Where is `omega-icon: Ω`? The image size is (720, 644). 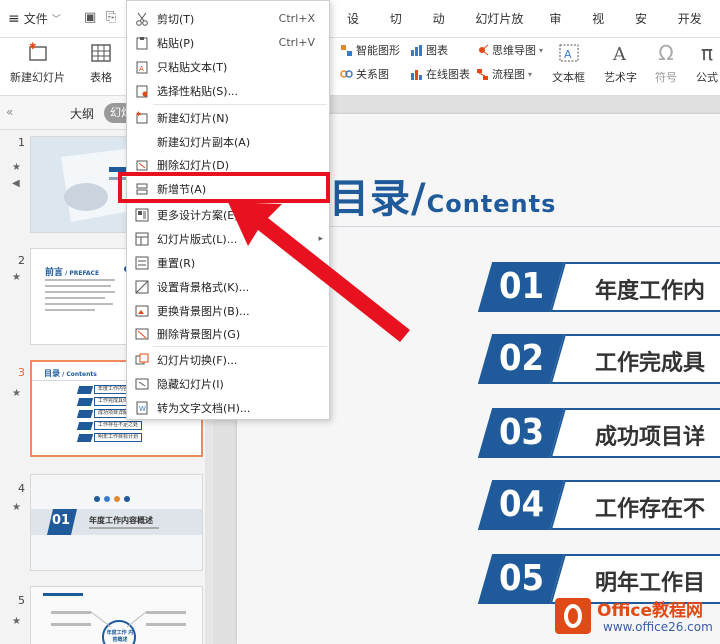
omega-icon: Ω is located at coordinates (666, 53).